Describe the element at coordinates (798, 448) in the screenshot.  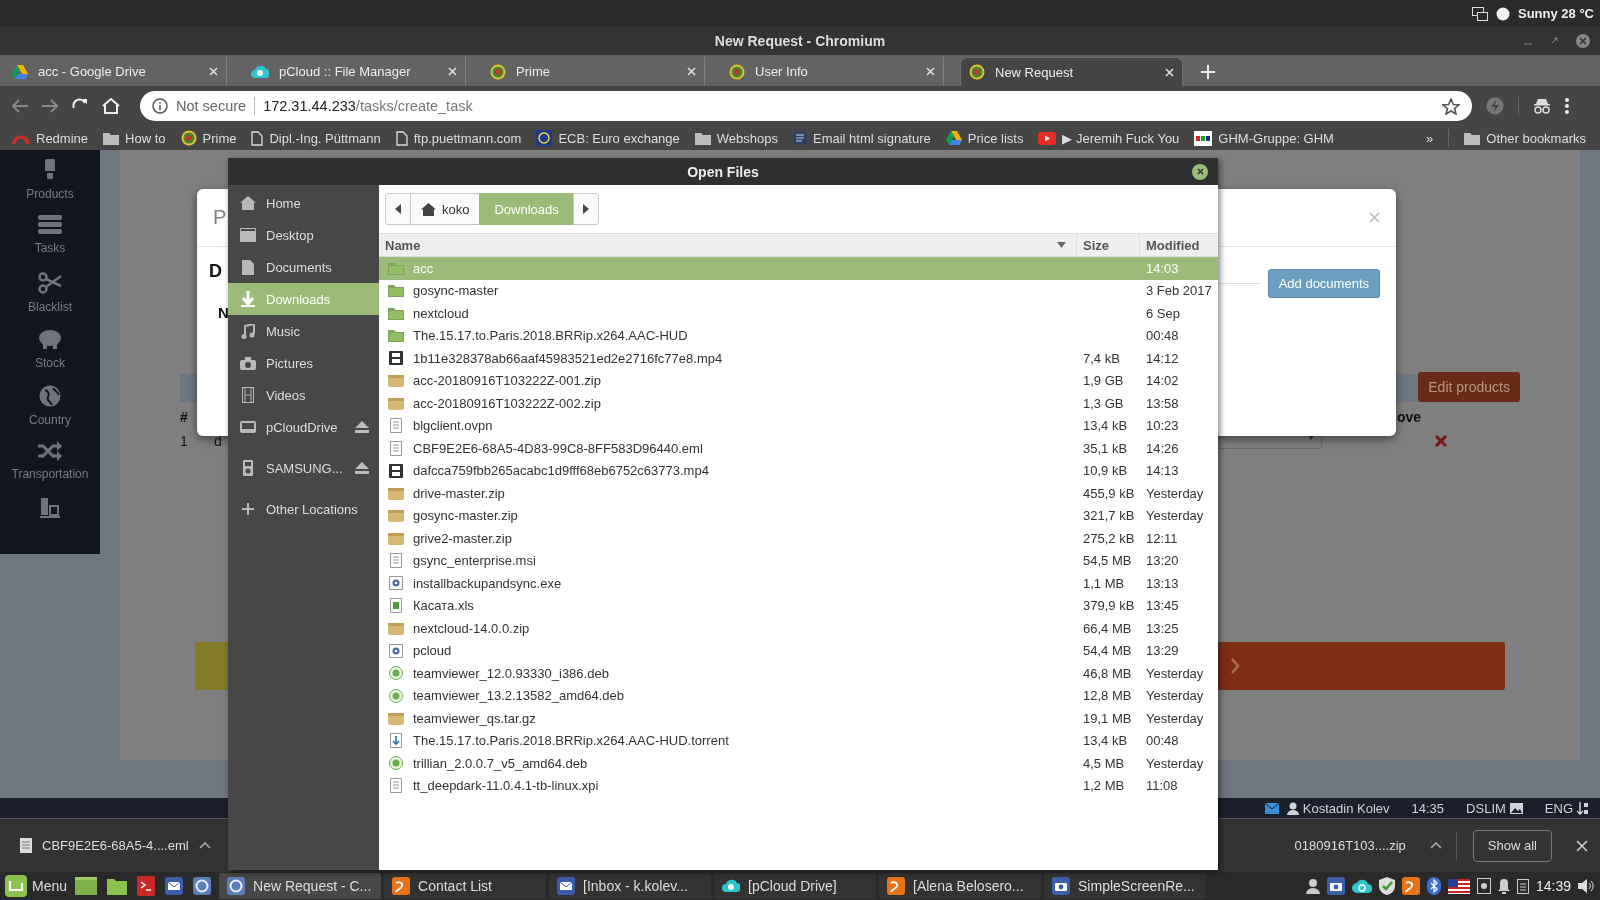
I see `file-row: CBF9E2E6-68A5-4D83-99C8-8FF583D96440.eml 35,1 kB 14:26` at that location.